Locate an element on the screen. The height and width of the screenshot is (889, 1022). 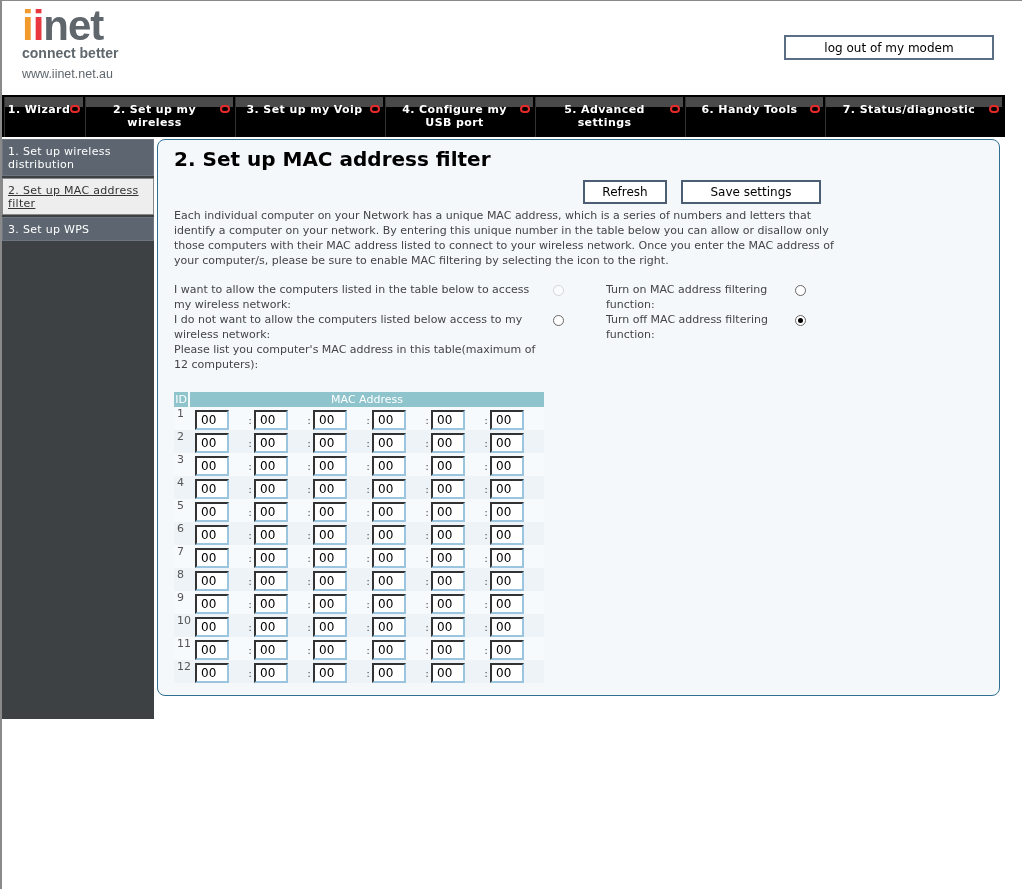
sidebar-item: 3. Set up WPS is located at coordinates (78, 229).